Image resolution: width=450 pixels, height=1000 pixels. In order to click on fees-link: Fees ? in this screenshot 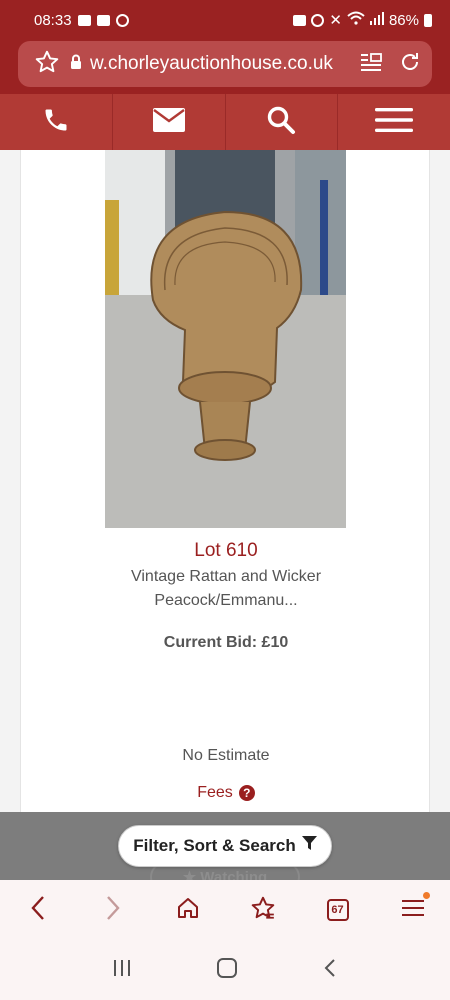, I will do `click(226, 793)`.